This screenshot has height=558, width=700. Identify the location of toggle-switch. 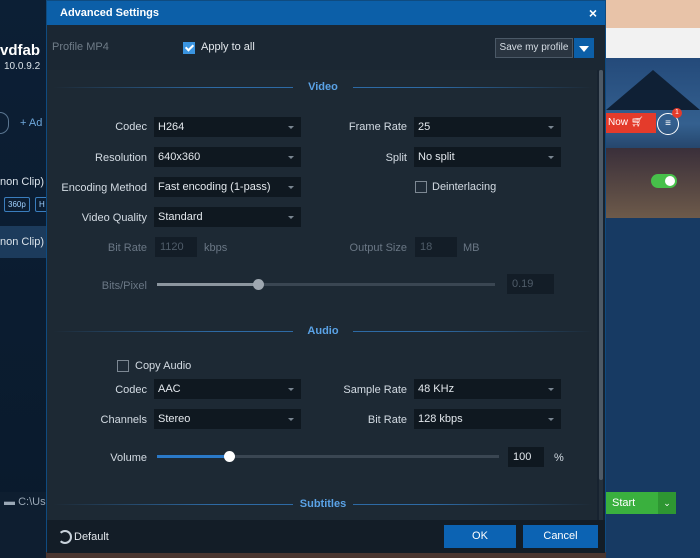
(664, 181).